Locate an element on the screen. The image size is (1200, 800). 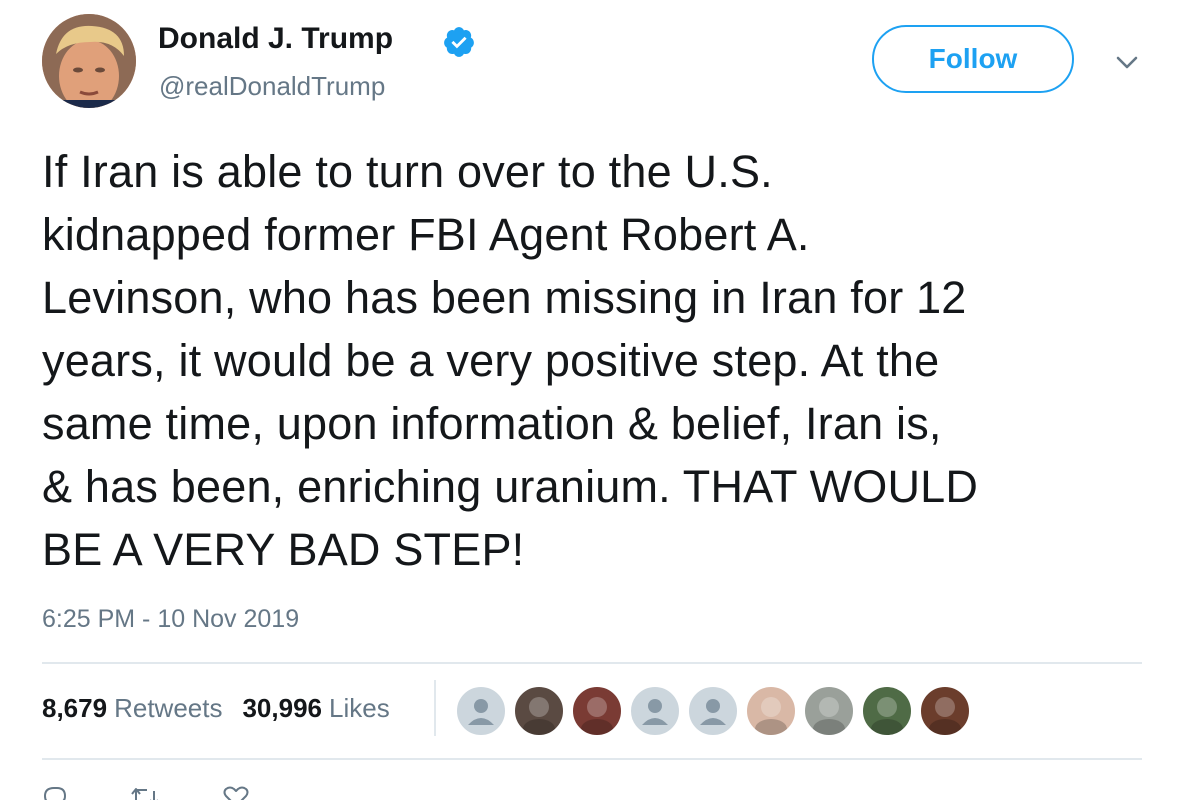
reply-button is located at coordinates (61, 792).